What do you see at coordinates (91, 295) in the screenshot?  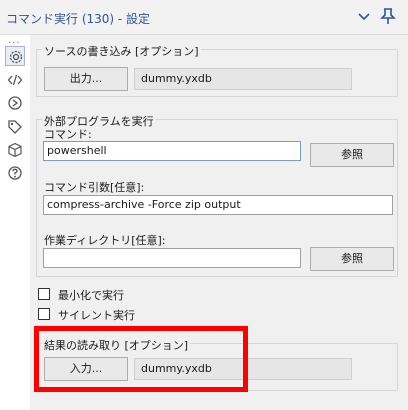 I see `minimize-label: 最小化で実行` at bounding box center [91, 295].